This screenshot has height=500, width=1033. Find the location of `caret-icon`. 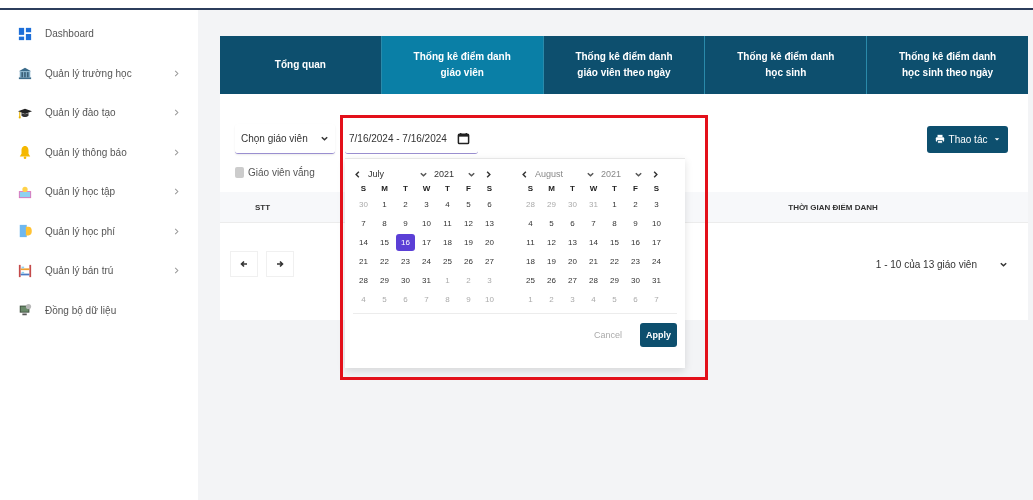

caret-icon is located at coordinates (324, 138).